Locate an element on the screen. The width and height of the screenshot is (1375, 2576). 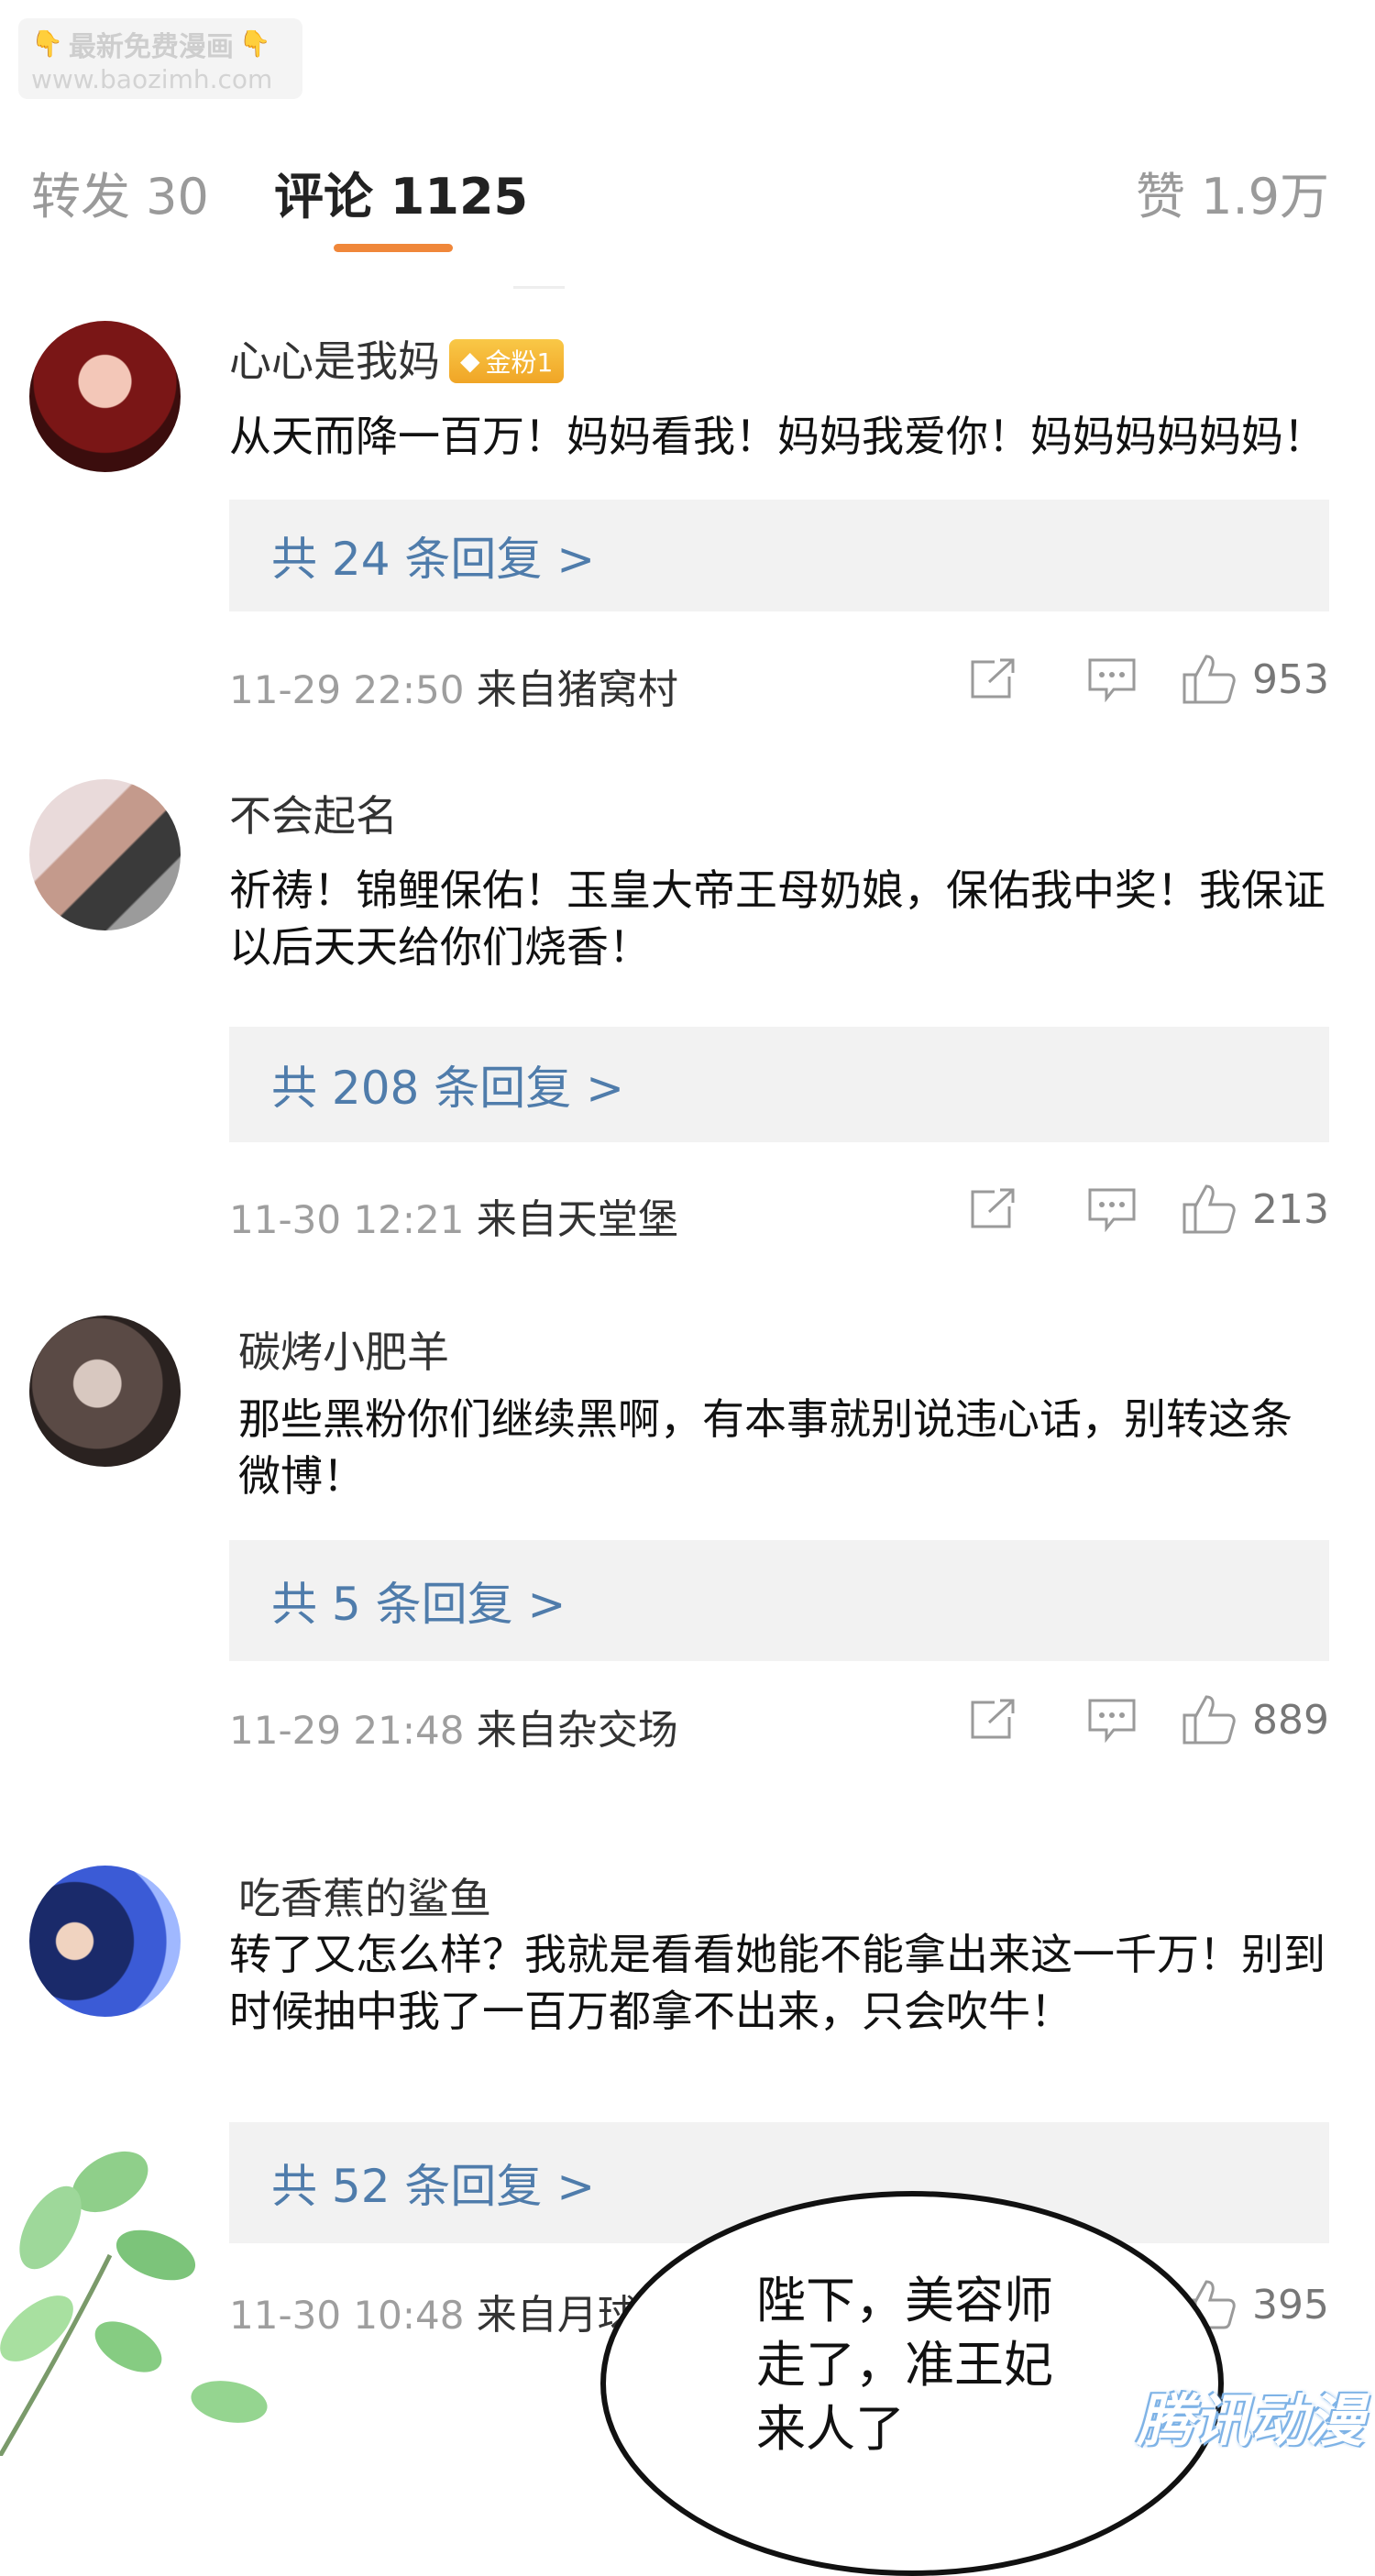
comment-actions: 953 is located at coordinates (1131, 679).